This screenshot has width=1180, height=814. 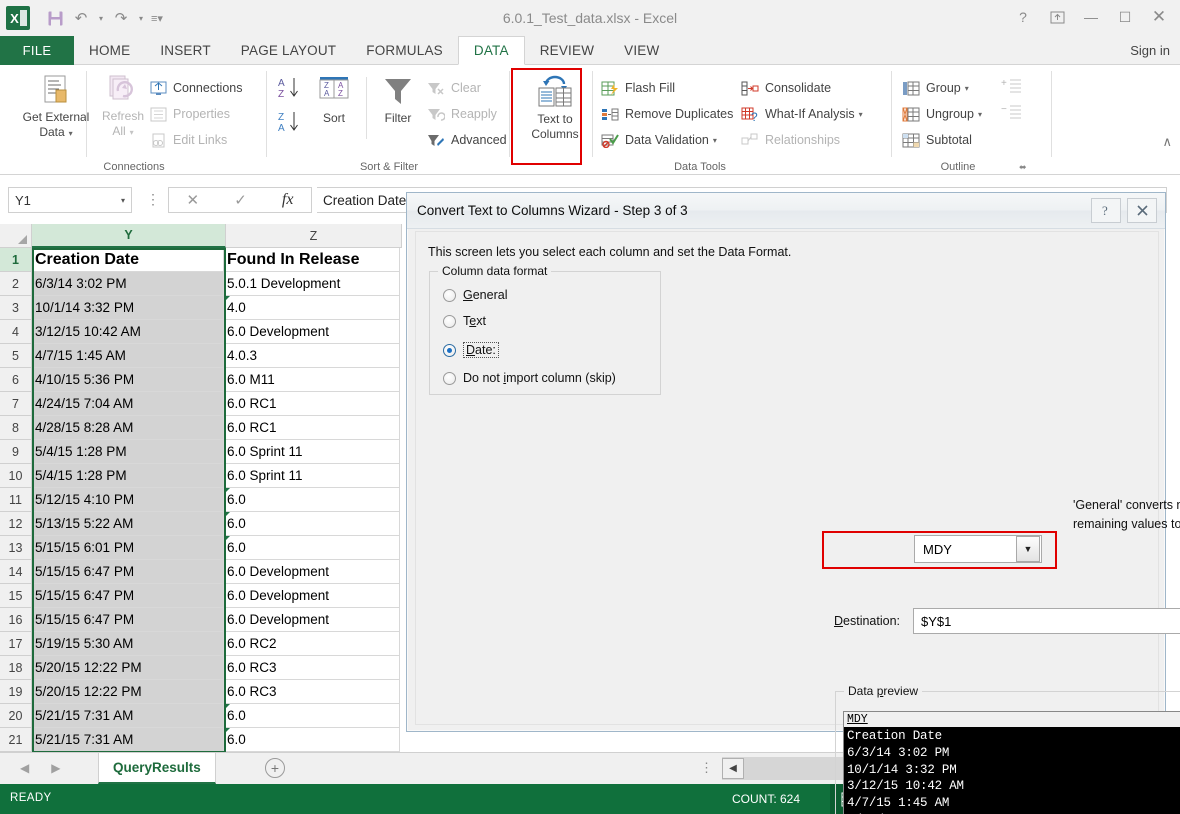 What do you see at coordinates (312, 284) in the screenshot?
I see `cell-Z2: 5.0.1 Development` at bounding box center [312, 284].